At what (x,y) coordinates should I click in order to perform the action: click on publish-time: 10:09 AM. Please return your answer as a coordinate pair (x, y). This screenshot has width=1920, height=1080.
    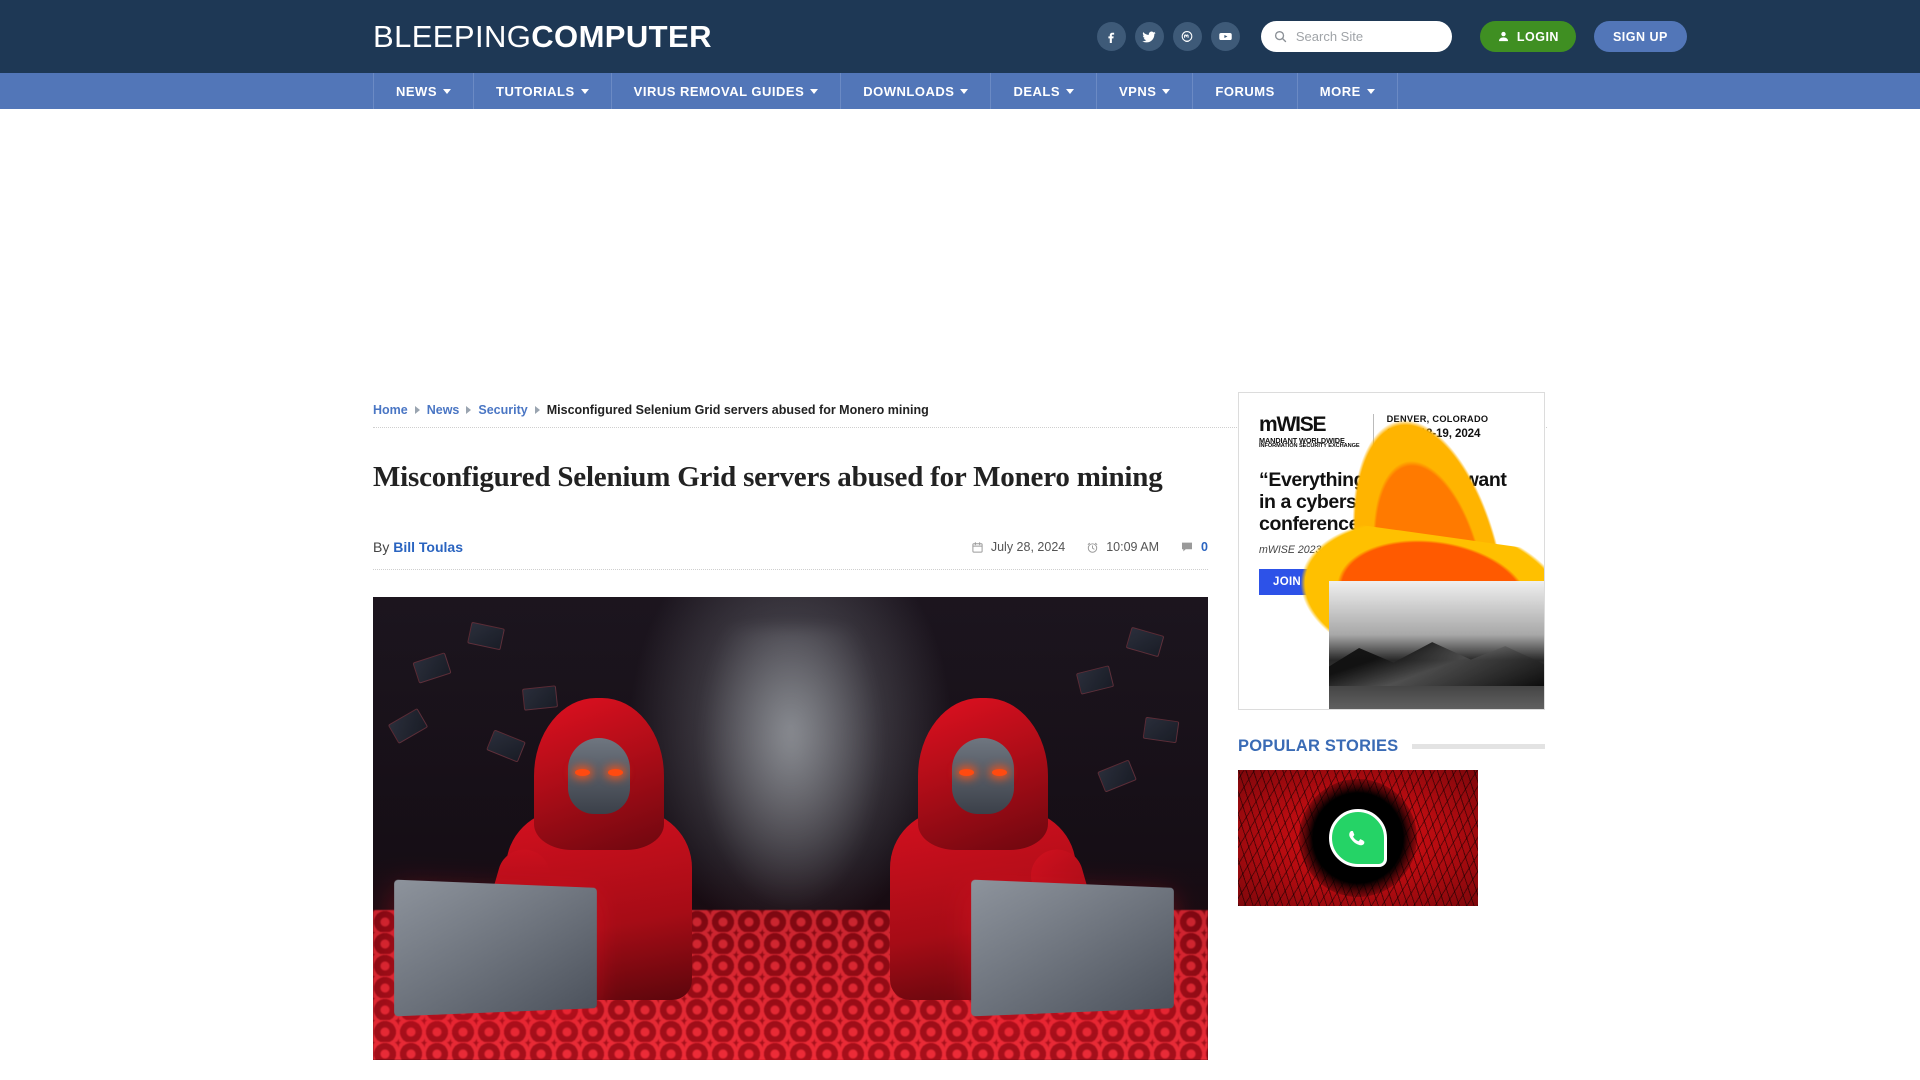
    Looking at the image, I should click on (1122, 547).